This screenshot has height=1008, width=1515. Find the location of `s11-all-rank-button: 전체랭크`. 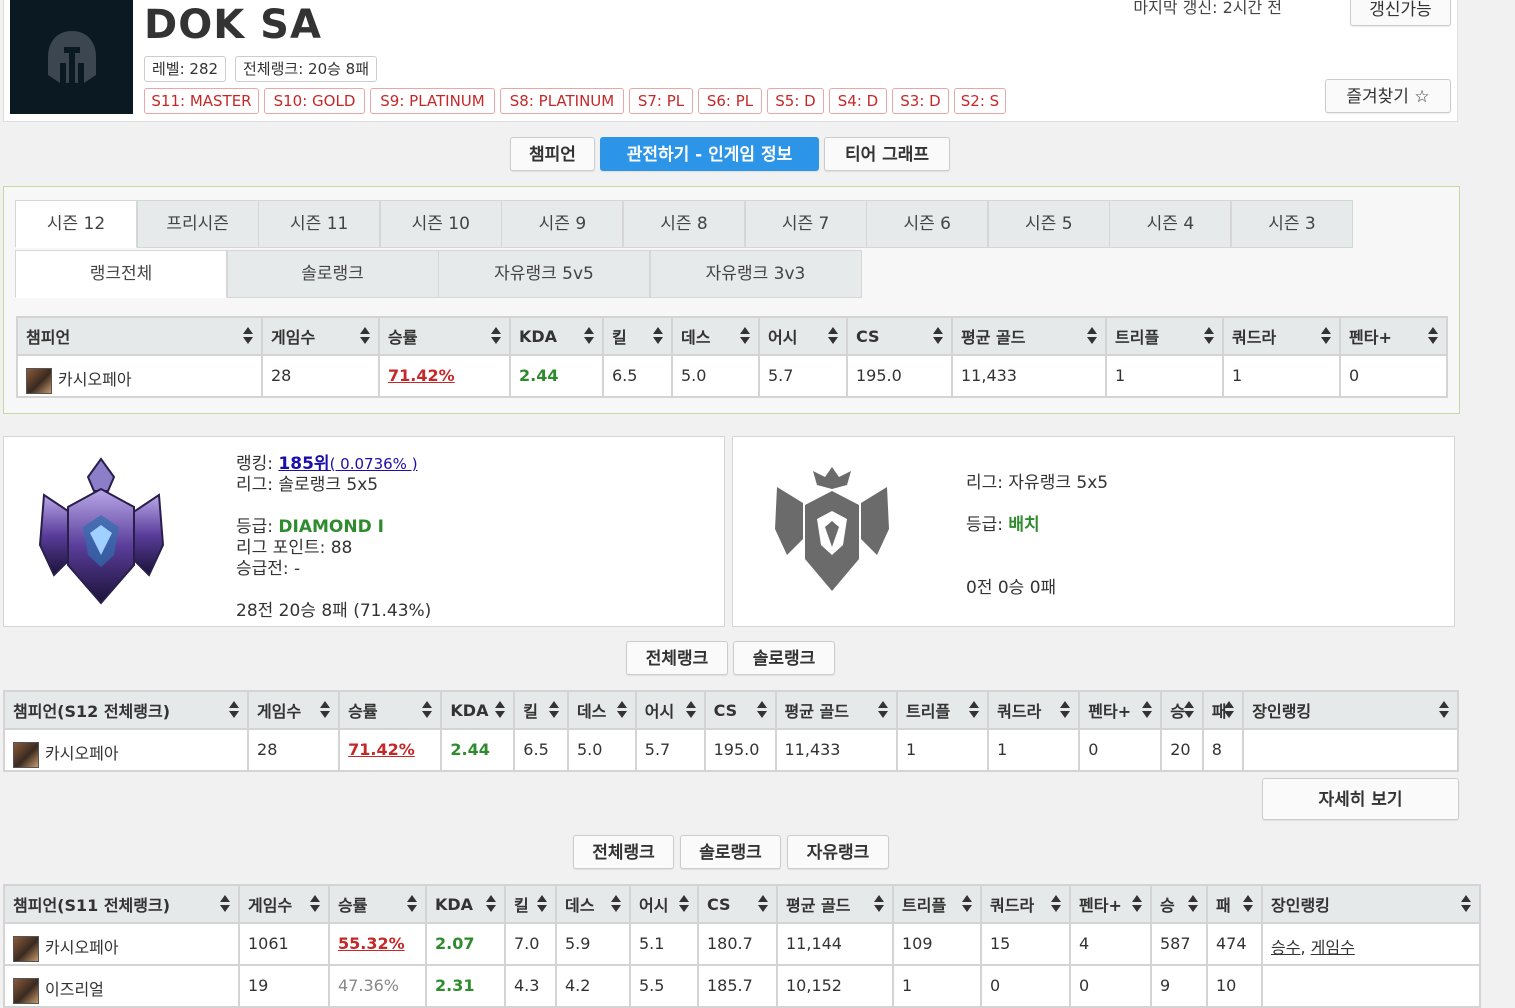

s11-all-rank-button: 전체랭크 is located at coordinates (623, 852).